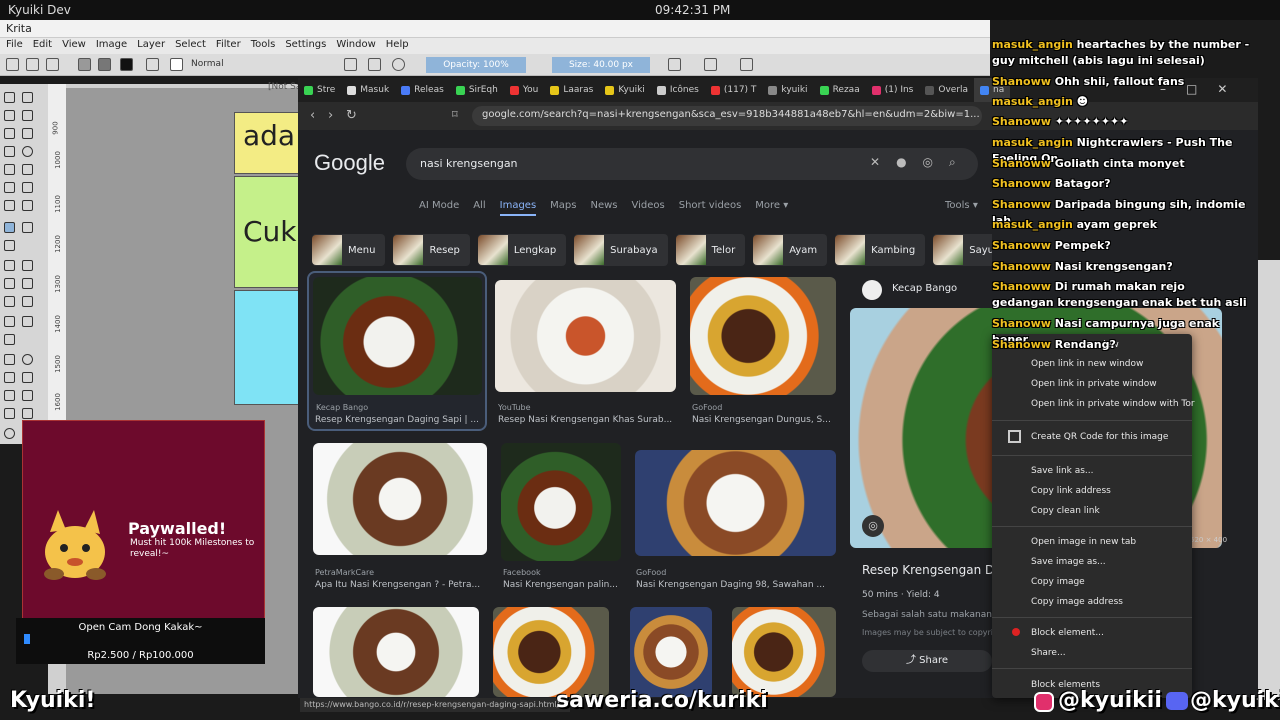 The height and width of the screenshot is (720, 1280). What do you see at coordinates (601, 65) in the screenshot?
I see `size-slider: Size: 40.00 px` at bounding box center [601, 65].